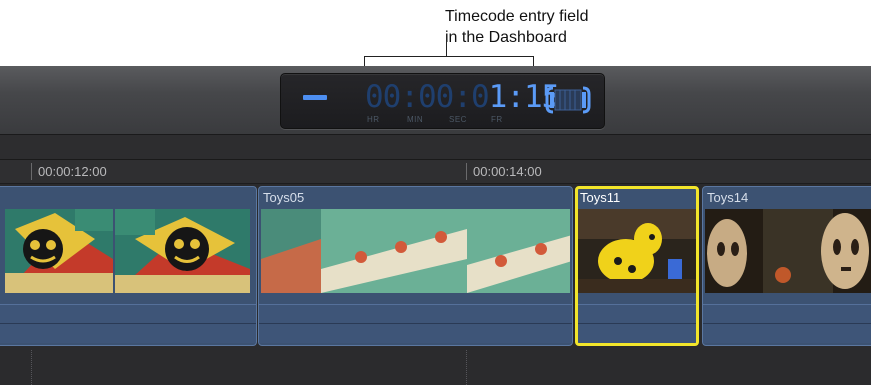  Describe the element at coordinates (427, 97) in the screenshot. I see `timecode-inactive-digits: 00:00:0` at that location.